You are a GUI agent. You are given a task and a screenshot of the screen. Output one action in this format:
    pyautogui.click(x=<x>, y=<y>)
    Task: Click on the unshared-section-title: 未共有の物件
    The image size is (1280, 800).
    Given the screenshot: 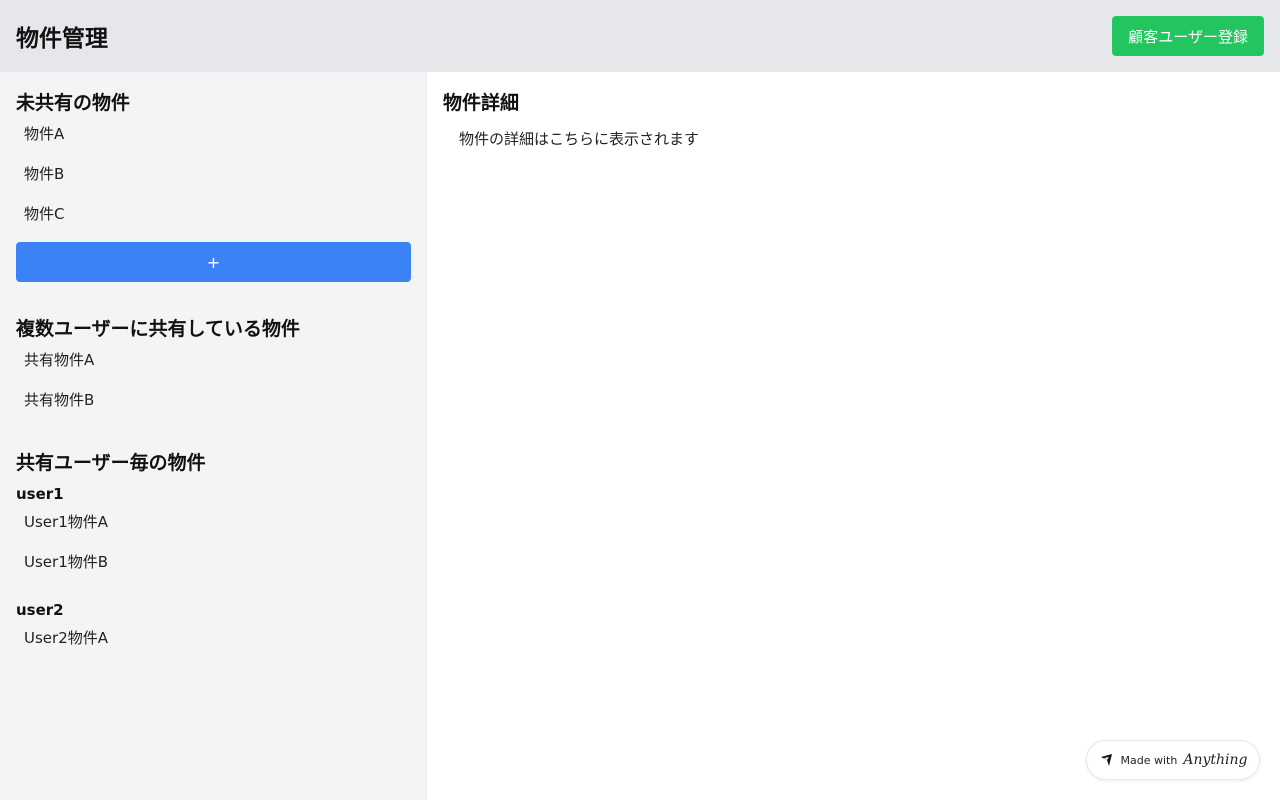 What is the action you would take?
    pyautogui.click(x=73, y=103)
    